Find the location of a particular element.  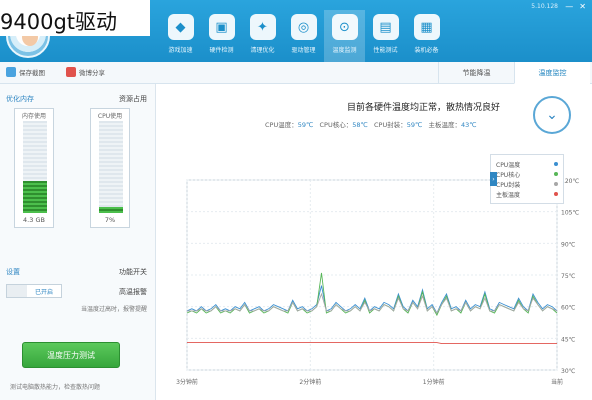

y-tick-label: 75℃ is located at coordinates (568, 276).